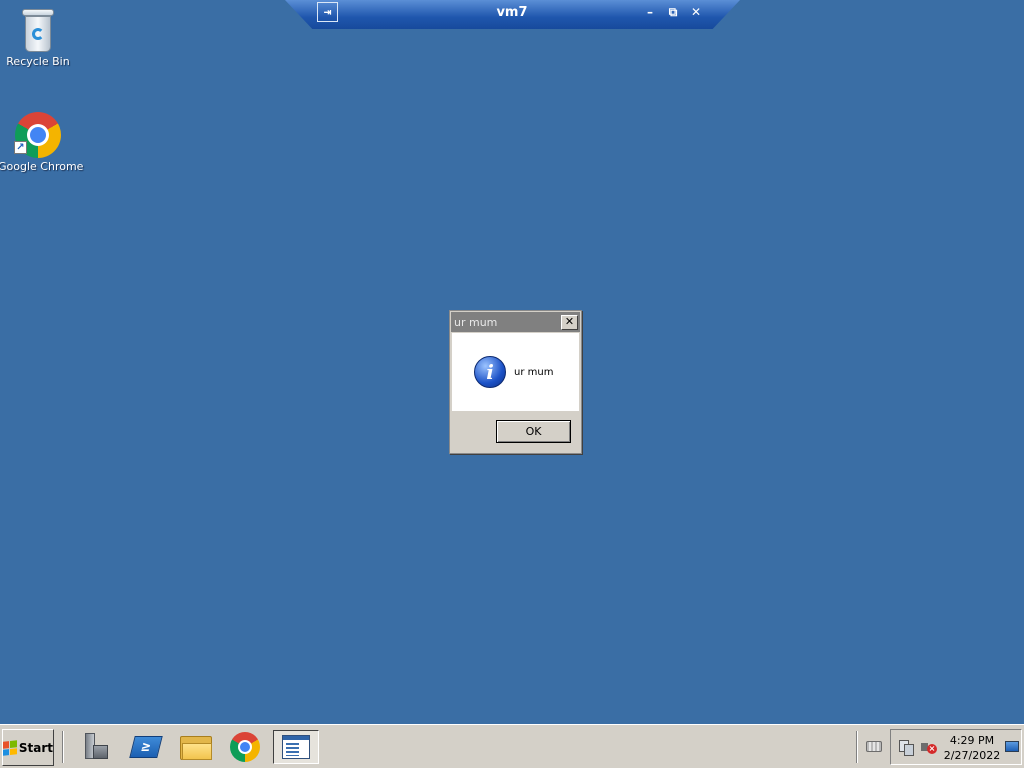 Image resolution: width=1024 pixels, height=768 pixels. I want to click on dialog-message: ur mum, so click(534, 372).